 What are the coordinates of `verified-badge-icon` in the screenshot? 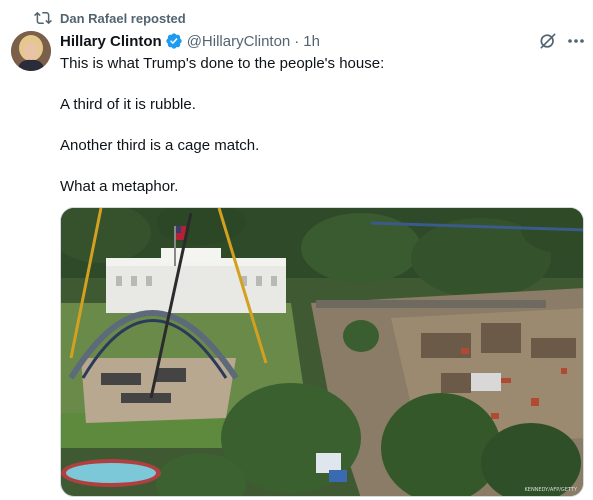 It's located at (174, 41).